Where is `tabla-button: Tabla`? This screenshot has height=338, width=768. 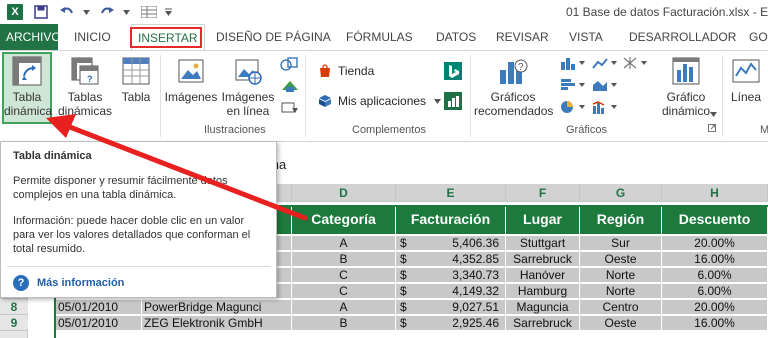 tabla-button: Tabla is located at coordinates (136, 80).